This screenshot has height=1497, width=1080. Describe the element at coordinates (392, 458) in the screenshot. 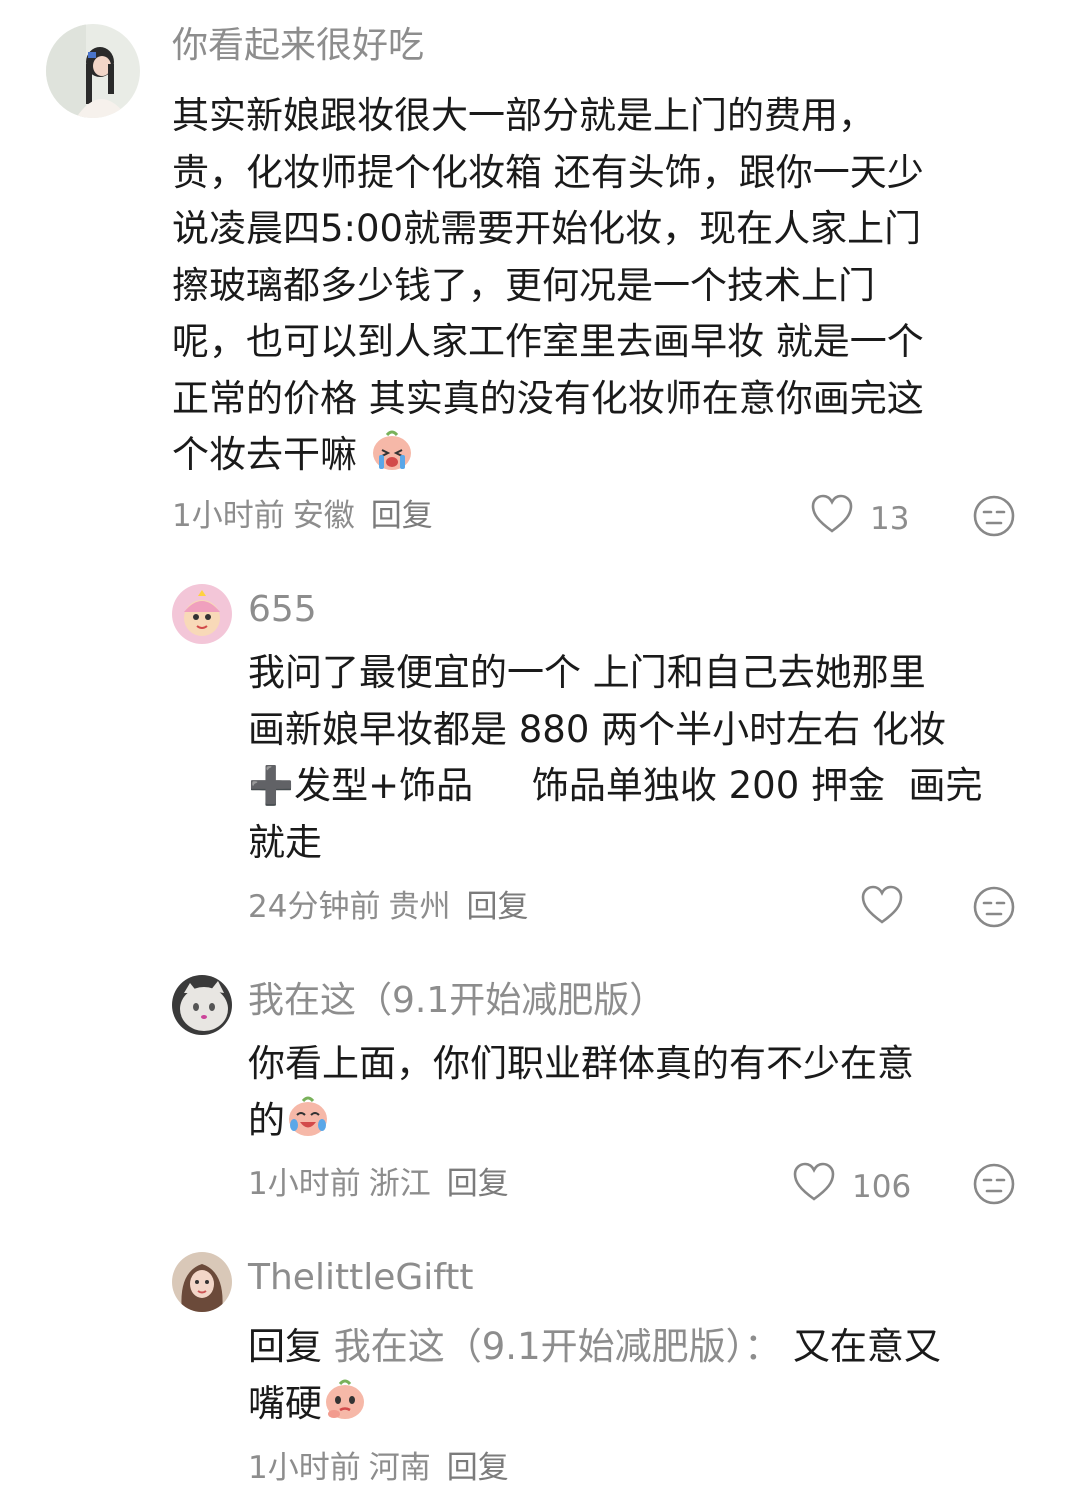

I see `crying-peach-emoji-icon` at that location.